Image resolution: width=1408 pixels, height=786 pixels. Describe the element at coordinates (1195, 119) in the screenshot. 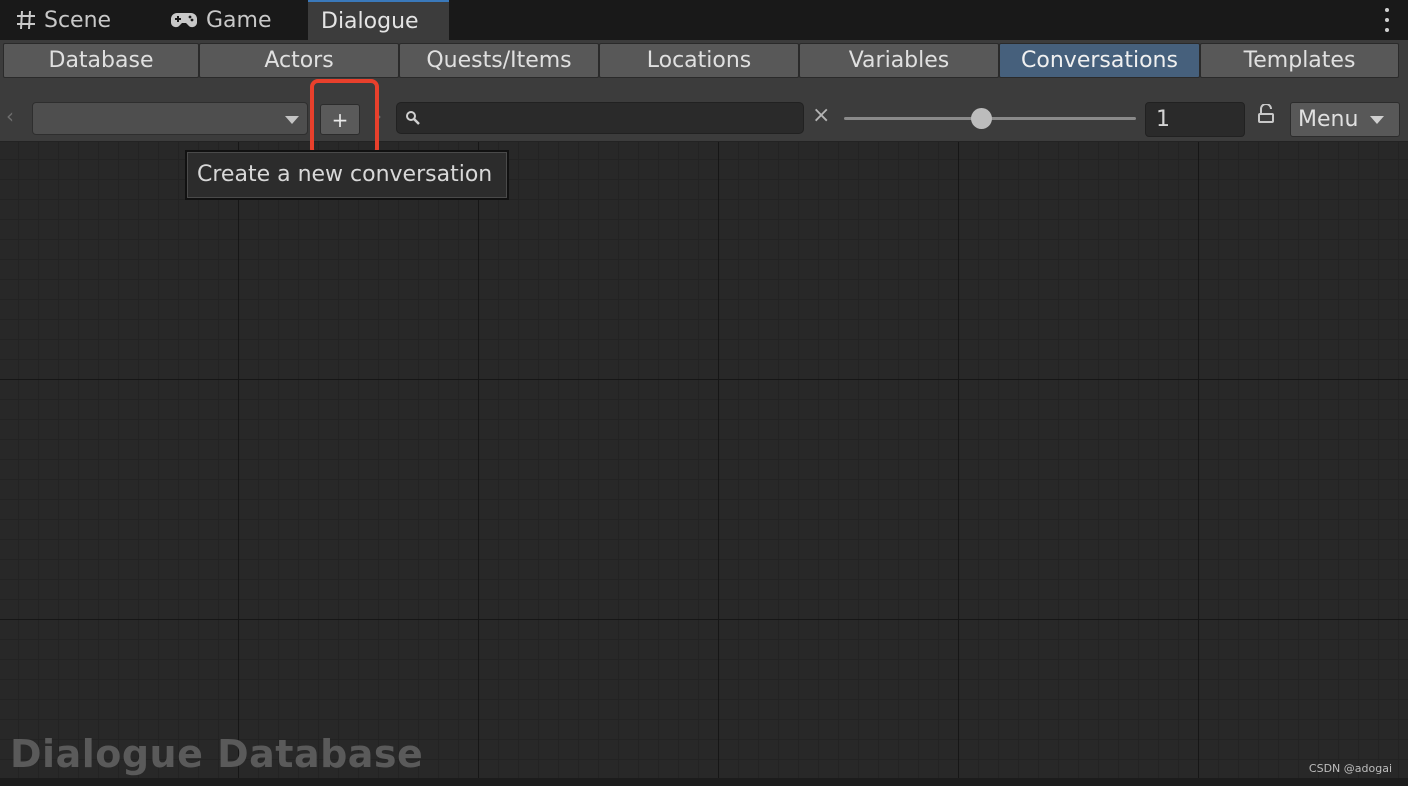

I see `zoom-field: 1` at that location.